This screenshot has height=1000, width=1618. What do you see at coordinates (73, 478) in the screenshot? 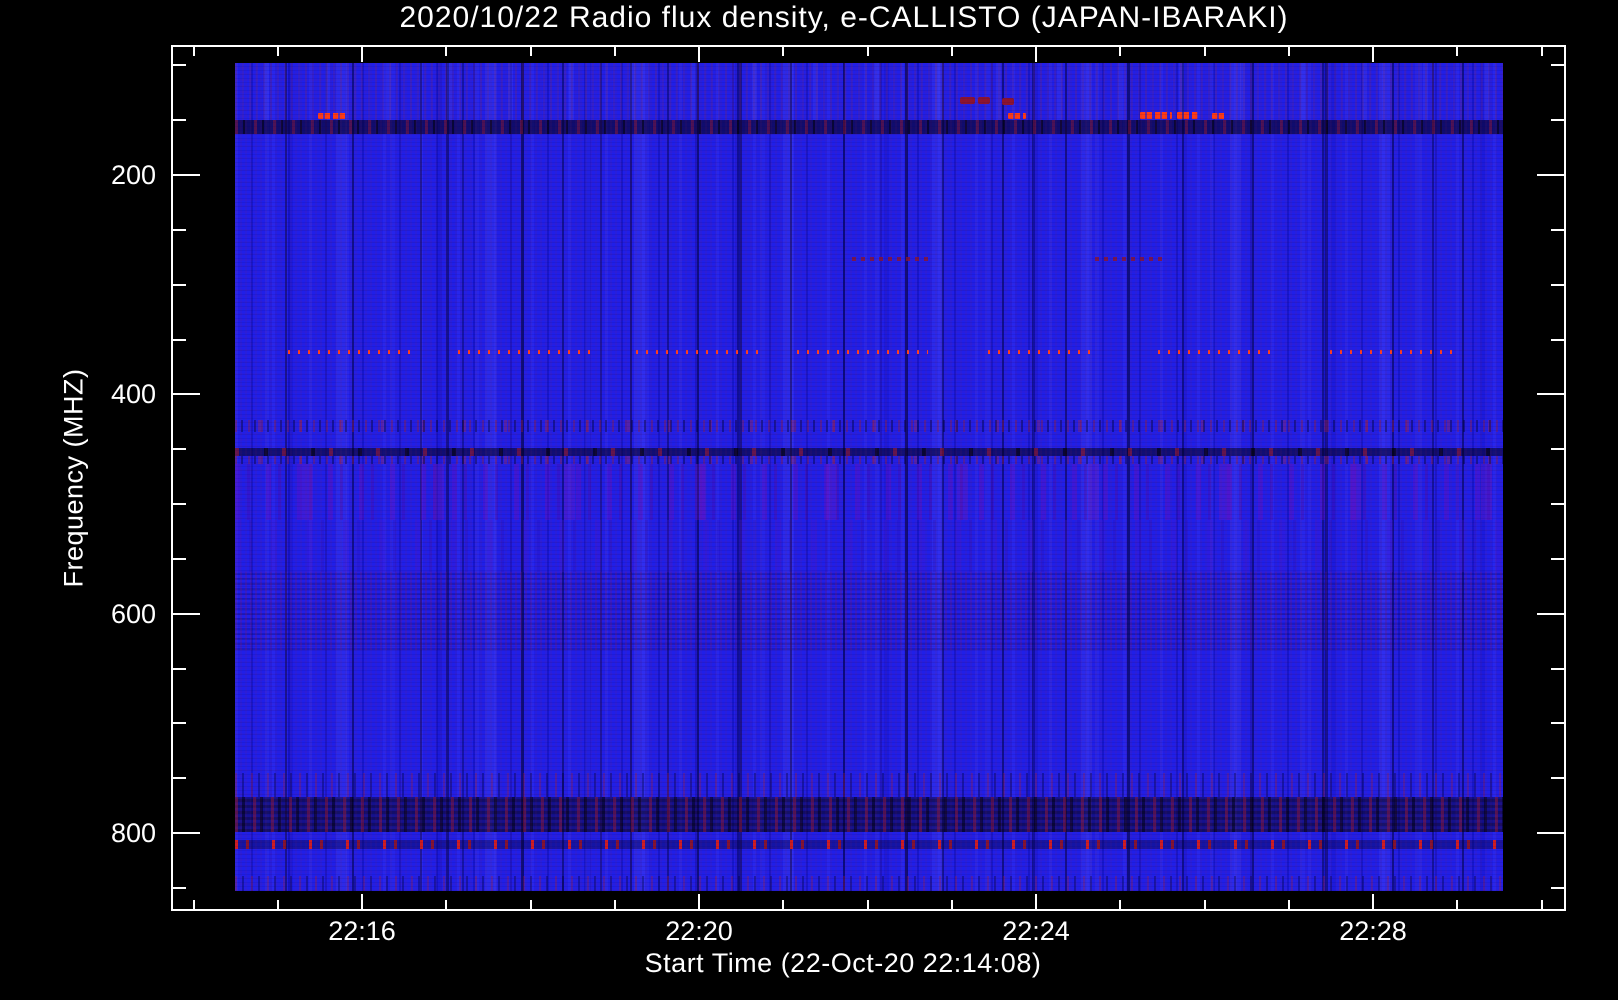
I see `y-axis-title: Frequency (MHZ)` at bounding box center [73, 478].